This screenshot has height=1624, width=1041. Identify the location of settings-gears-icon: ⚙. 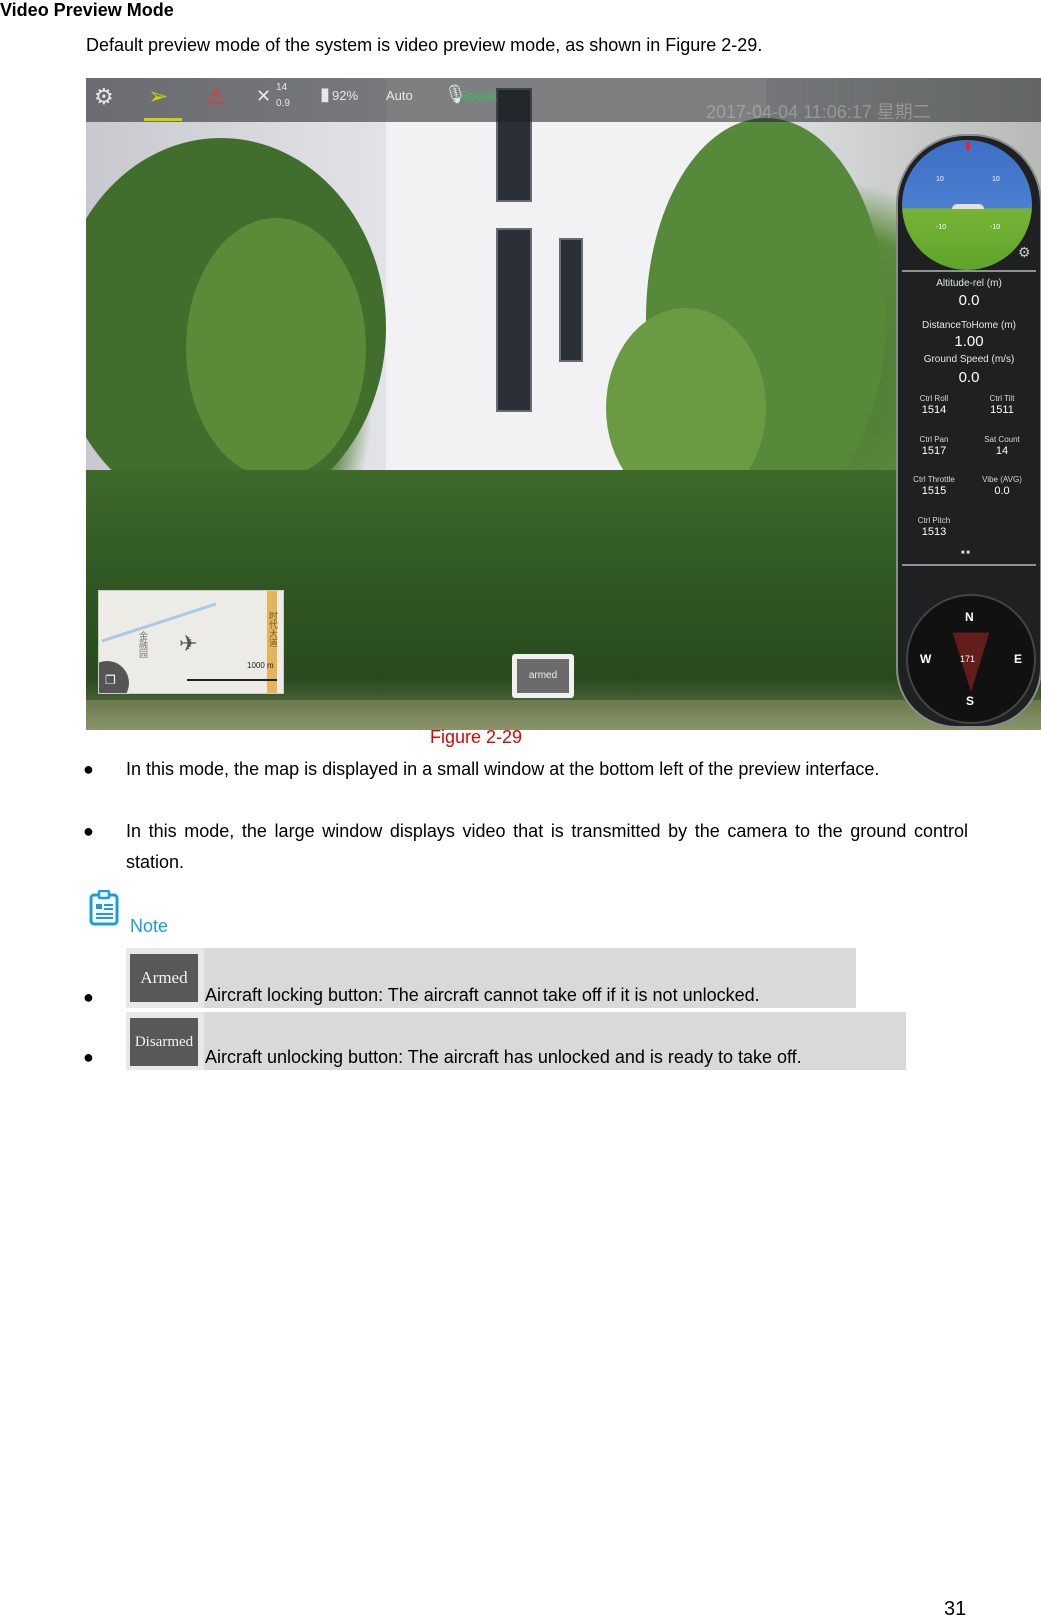
(104, 97).